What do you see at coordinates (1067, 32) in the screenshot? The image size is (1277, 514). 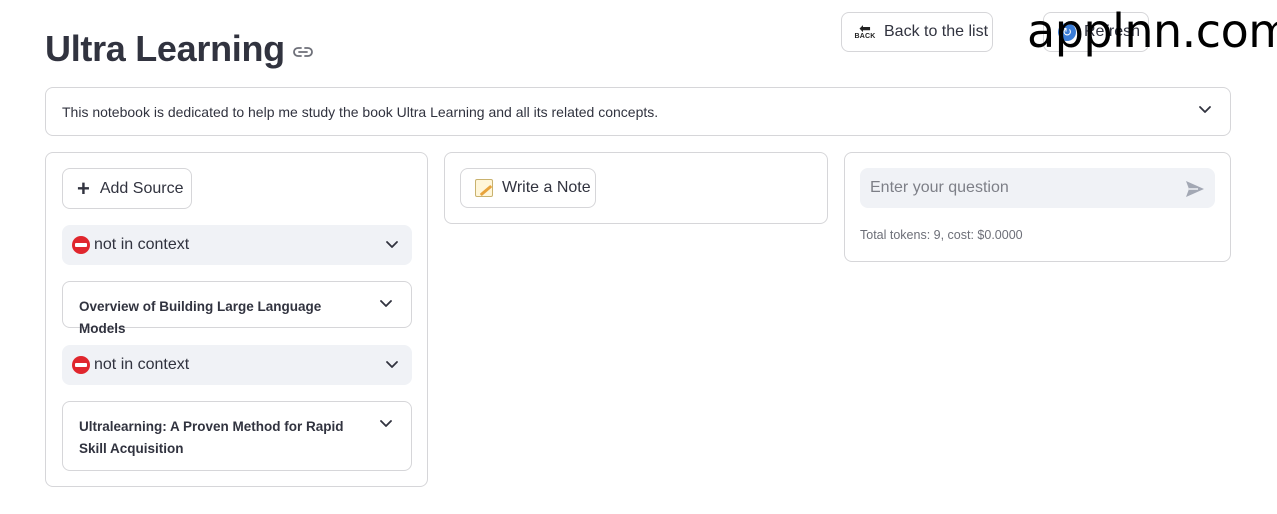 I see `refresh-icon: ↻` at bounding box center [1067, 32].